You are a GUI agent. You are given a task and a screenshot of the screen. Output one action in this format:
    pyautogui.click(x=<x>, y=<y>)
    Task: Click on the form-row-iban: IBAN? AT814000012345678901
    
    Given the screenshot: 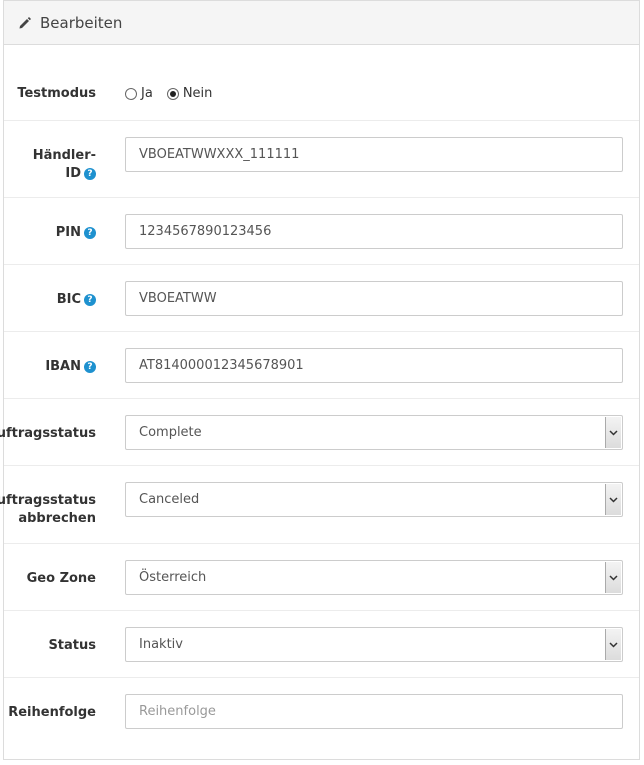 What is the action you would take?
    pyautogui.click(x=321, y=365)
    